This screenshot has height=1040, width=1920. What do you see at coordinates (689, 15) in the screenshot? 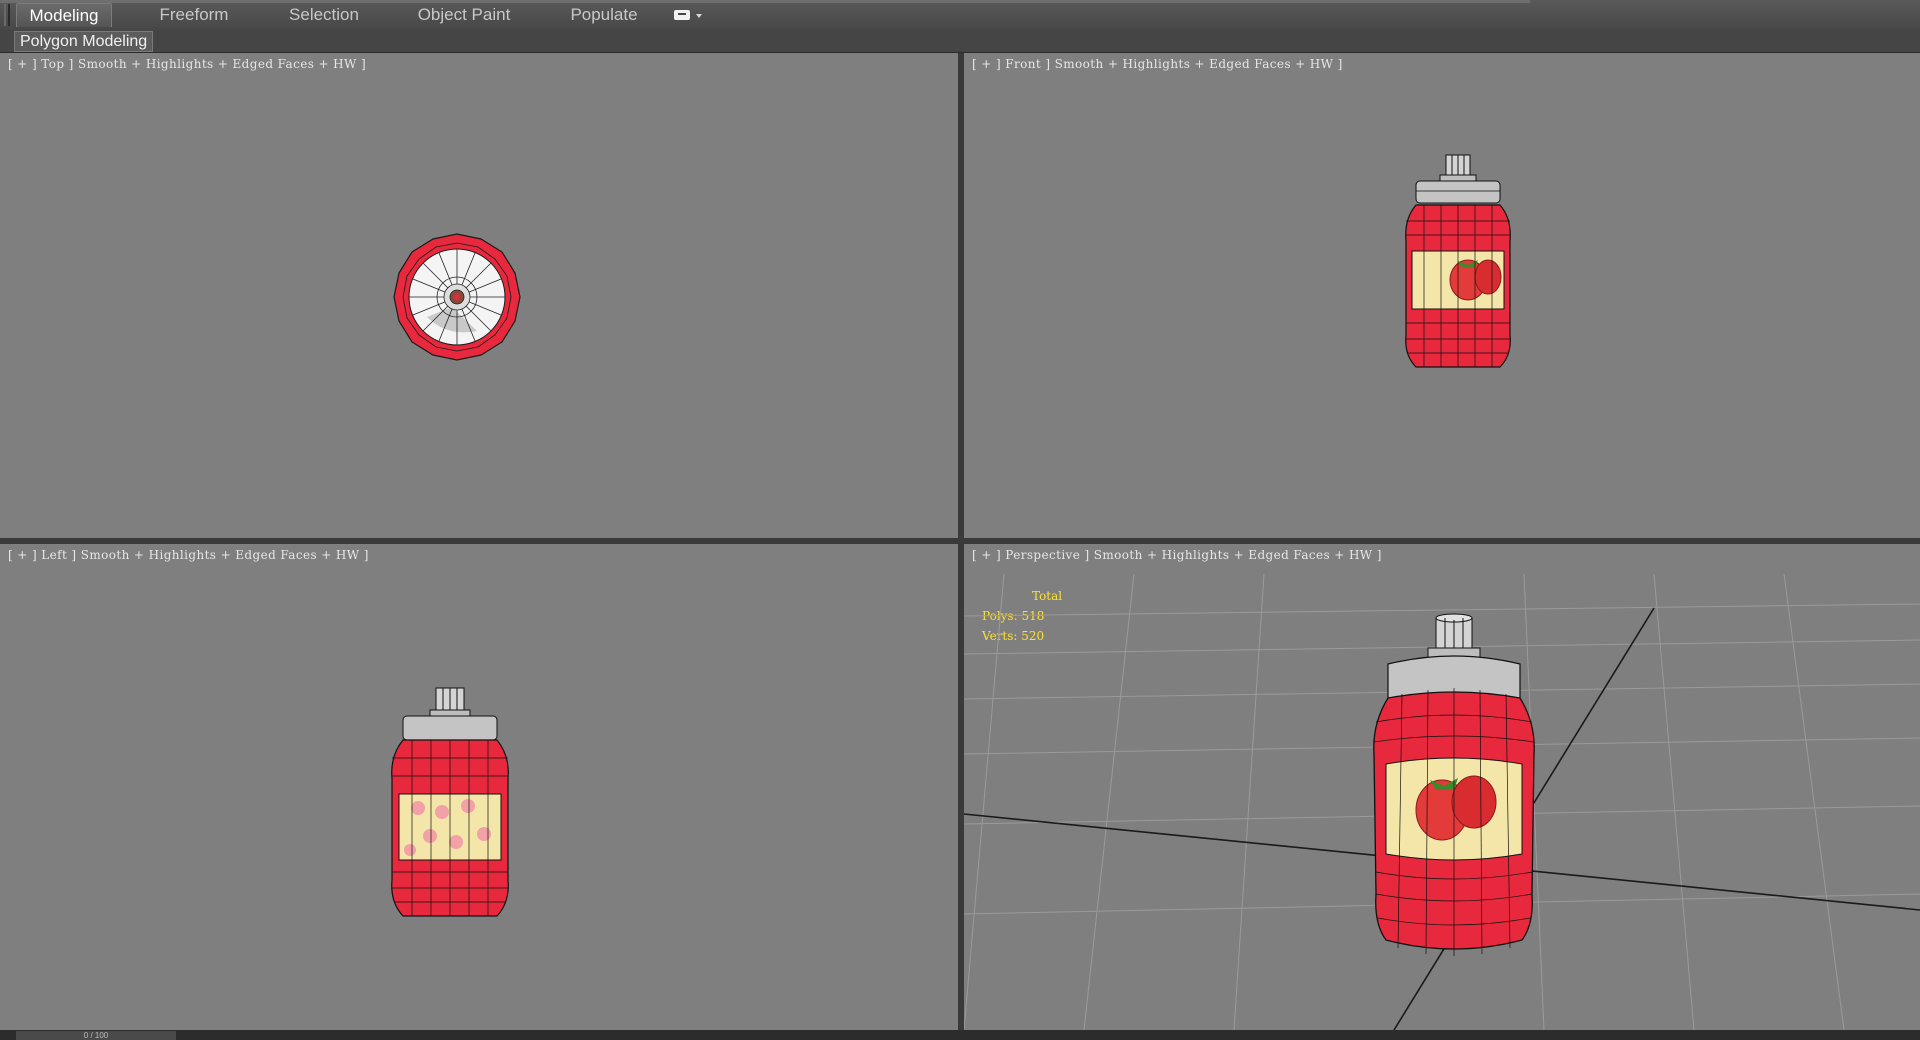
I see `ribbon-options-icon` at bounding box center [689, 15].